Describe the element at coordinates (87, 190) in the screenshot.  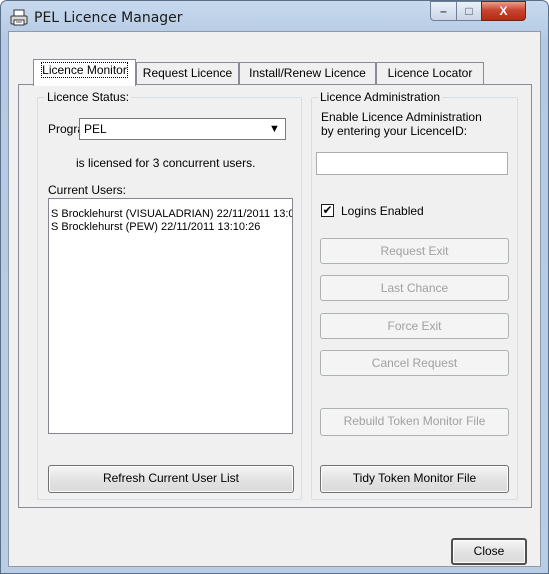
I see `current-users-label: Current Users:` at that location.